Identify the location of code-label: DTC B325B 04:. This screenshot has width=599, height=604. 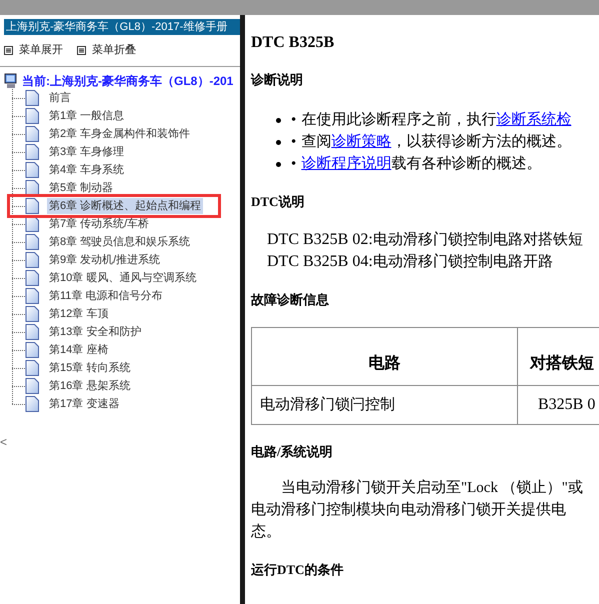
(320, 262).